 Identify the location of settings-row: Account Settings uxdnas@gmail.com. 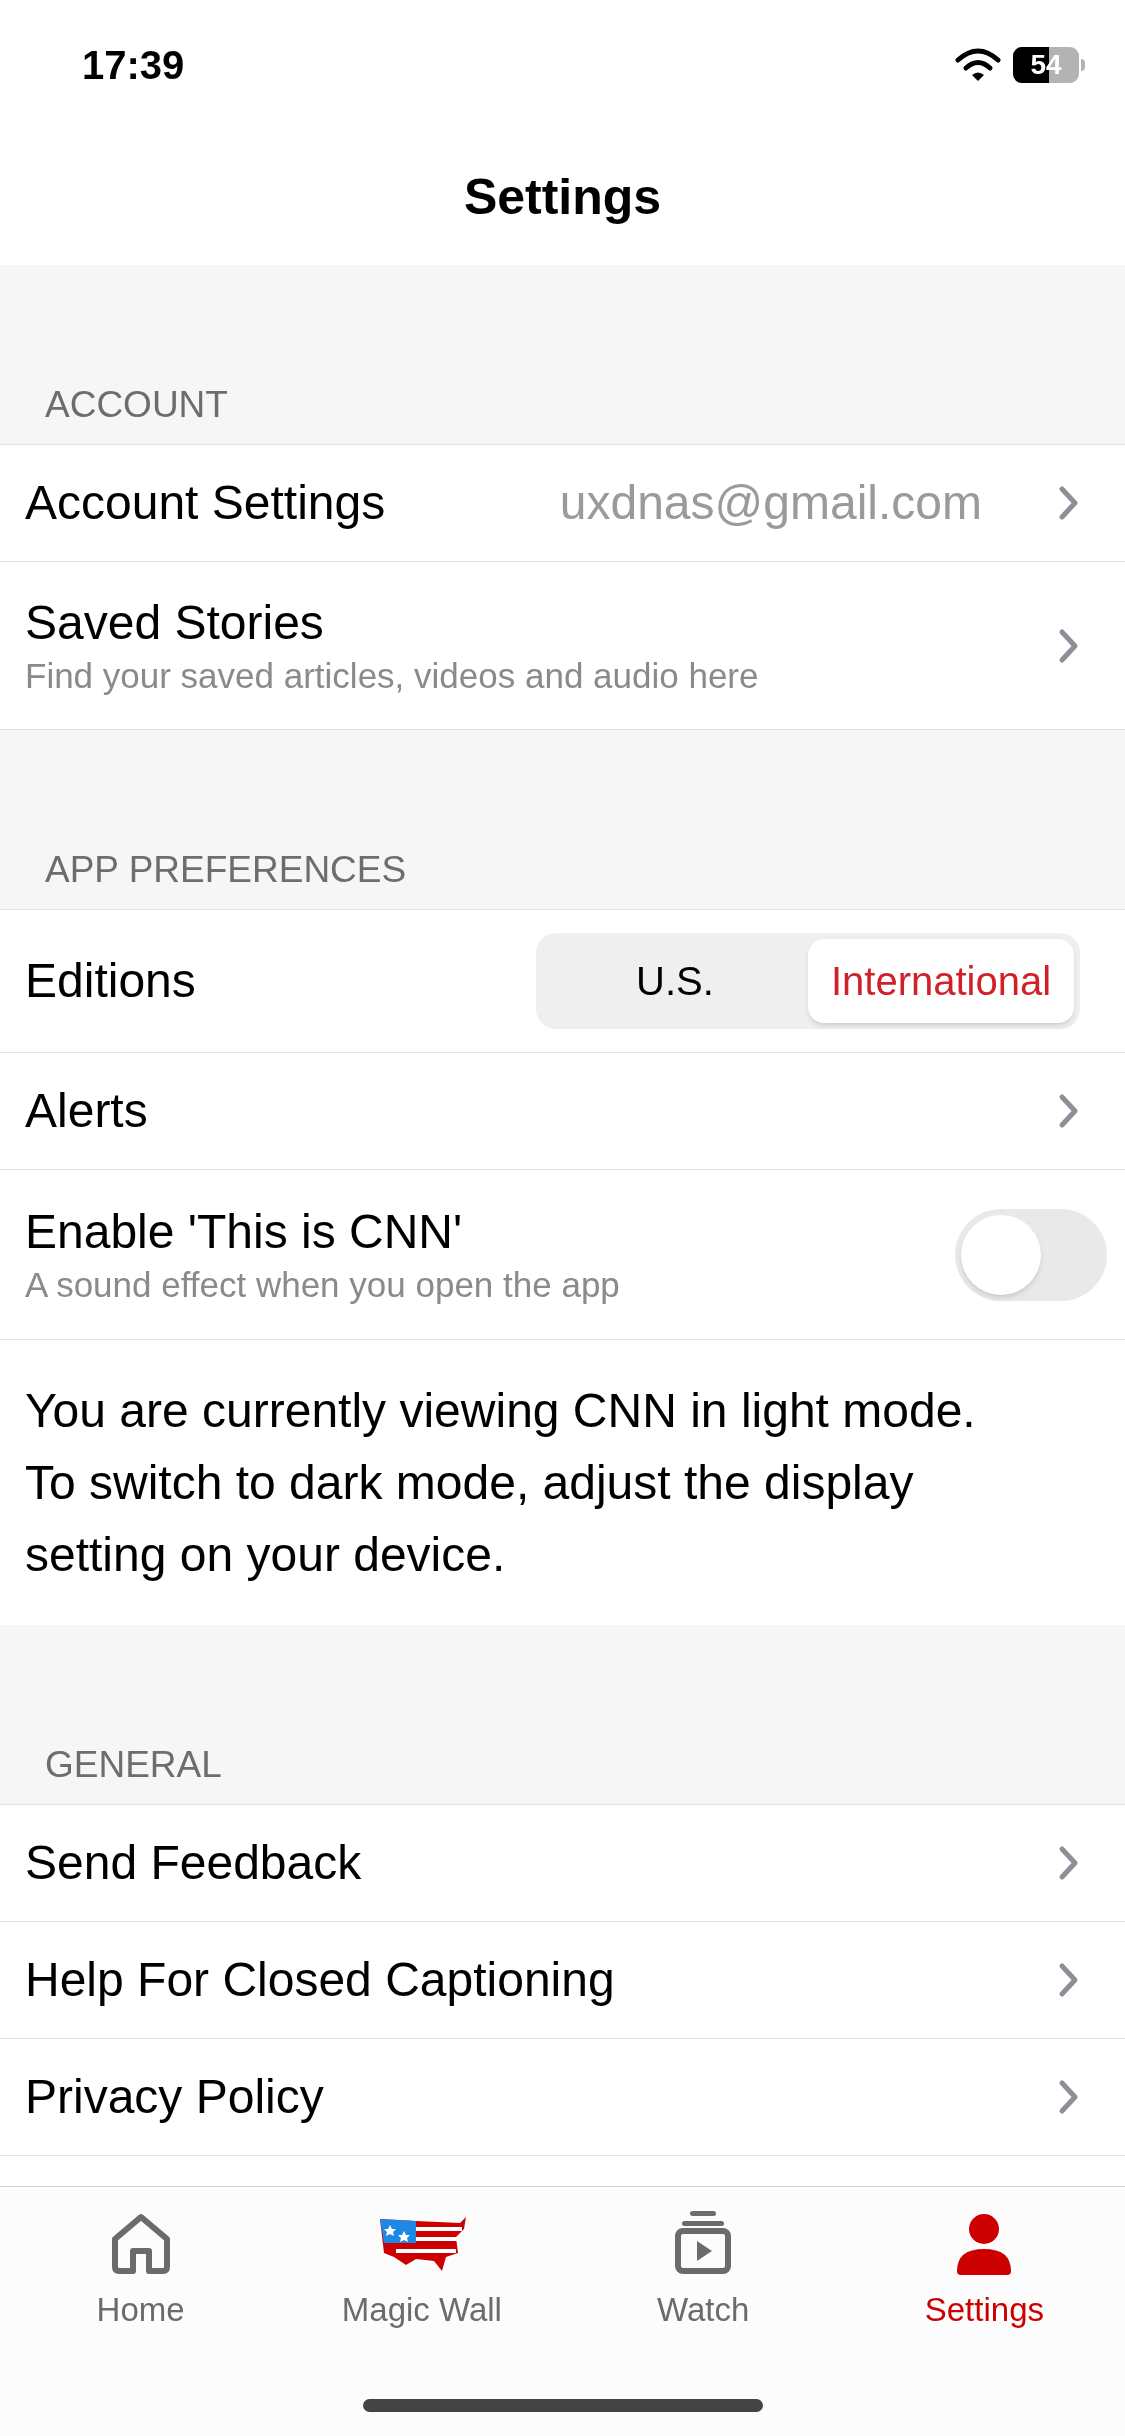
(562, 503).